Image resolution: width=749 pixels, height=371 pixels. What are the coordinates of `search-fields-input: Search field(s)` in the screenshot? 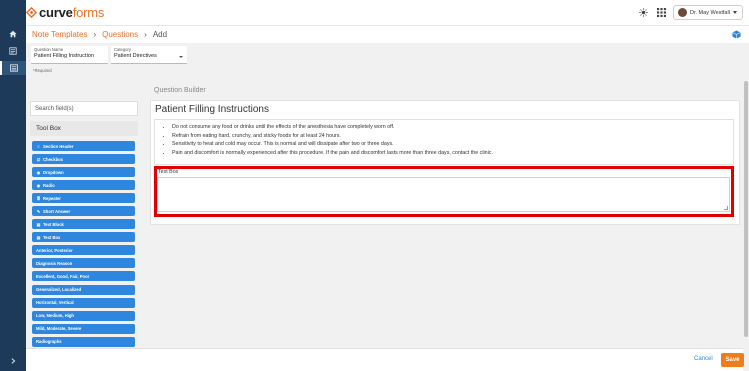 It's located at (84, 108).